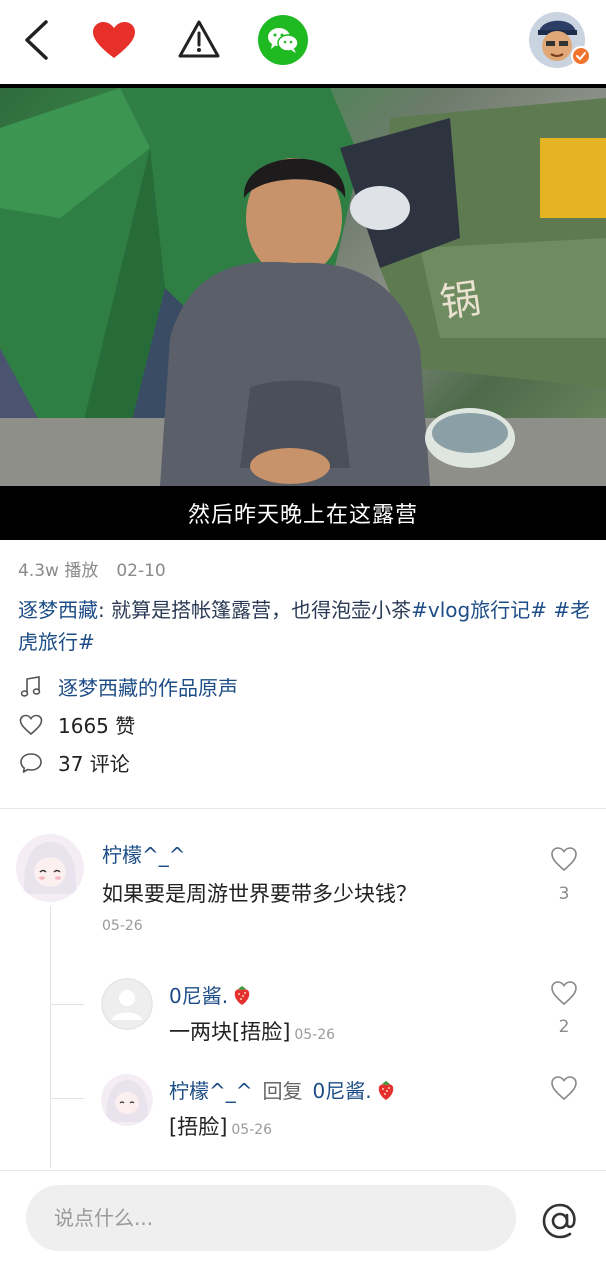 This screenshot has width=606, height=1264. I want to click on comment-bubble-icon, so click(31, 763).